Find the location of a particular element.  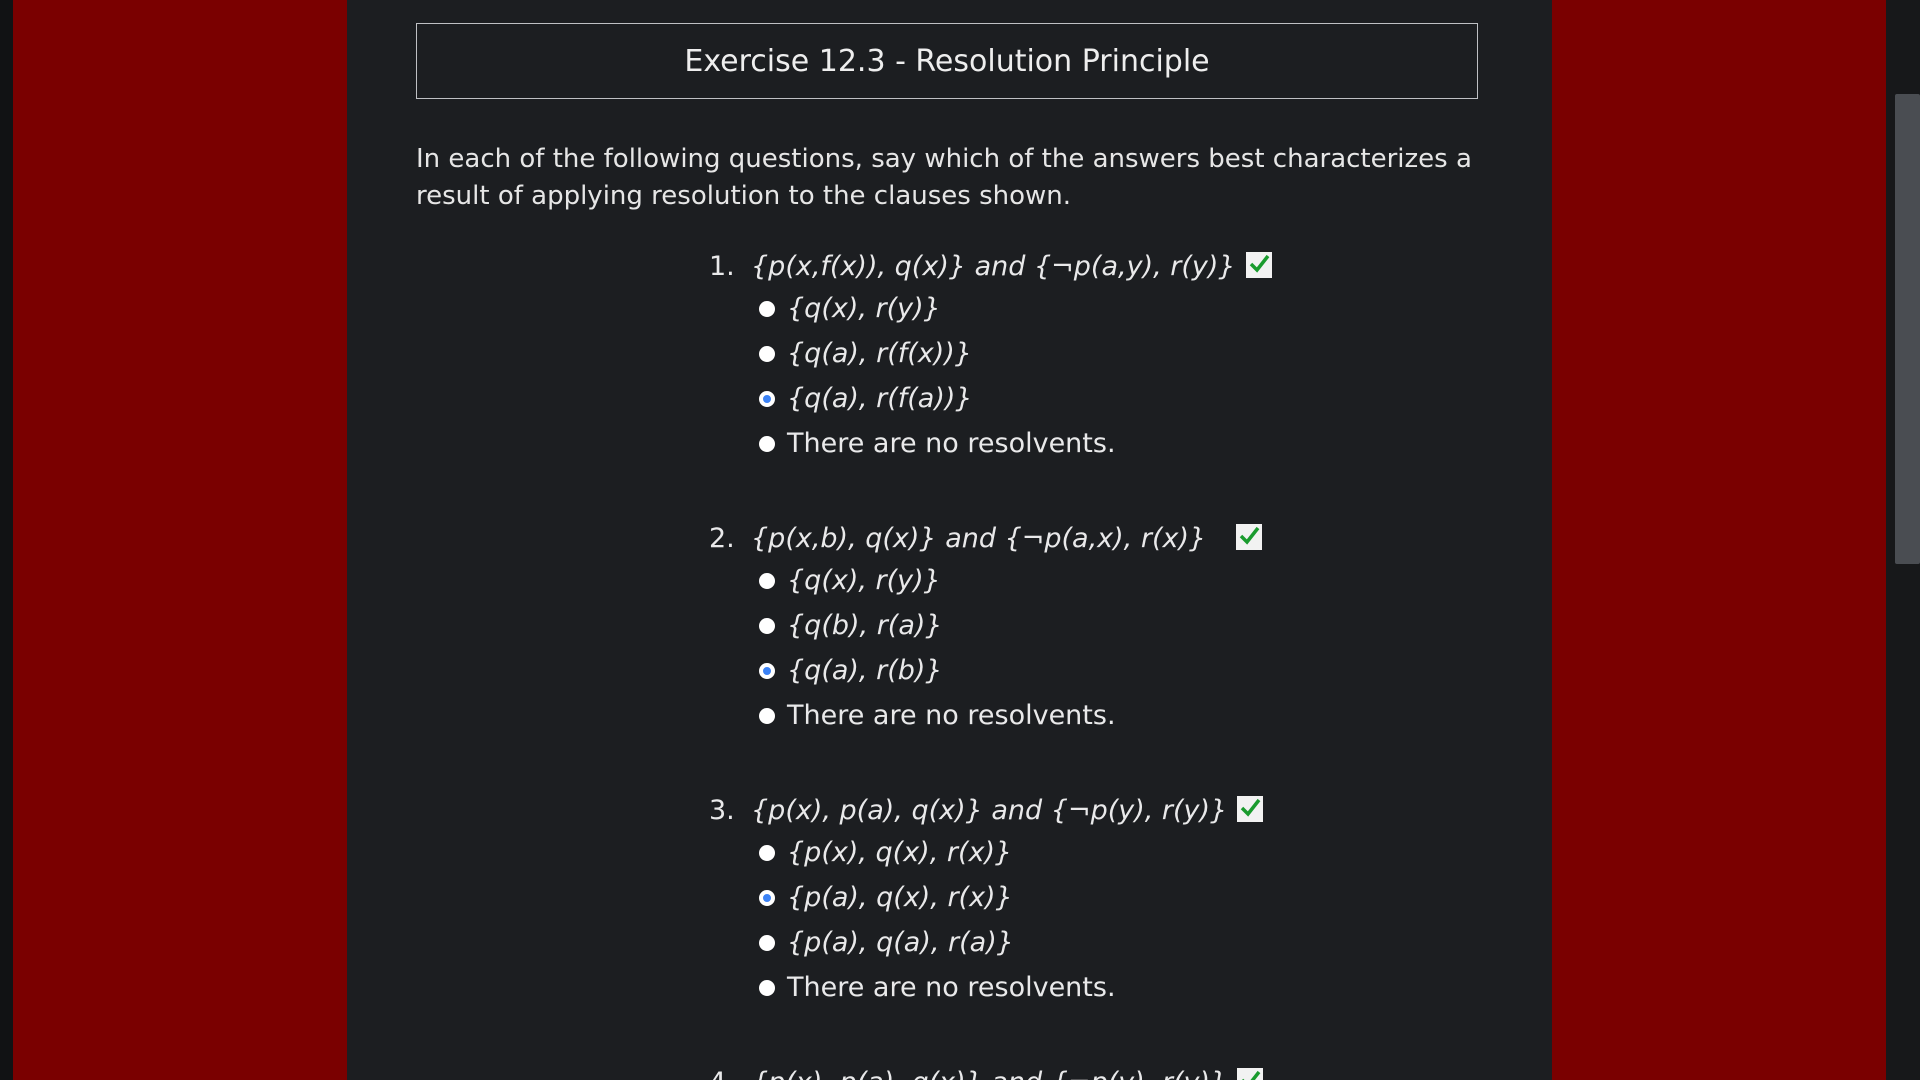

question-number: 3. is located at coordinates (722, 810).